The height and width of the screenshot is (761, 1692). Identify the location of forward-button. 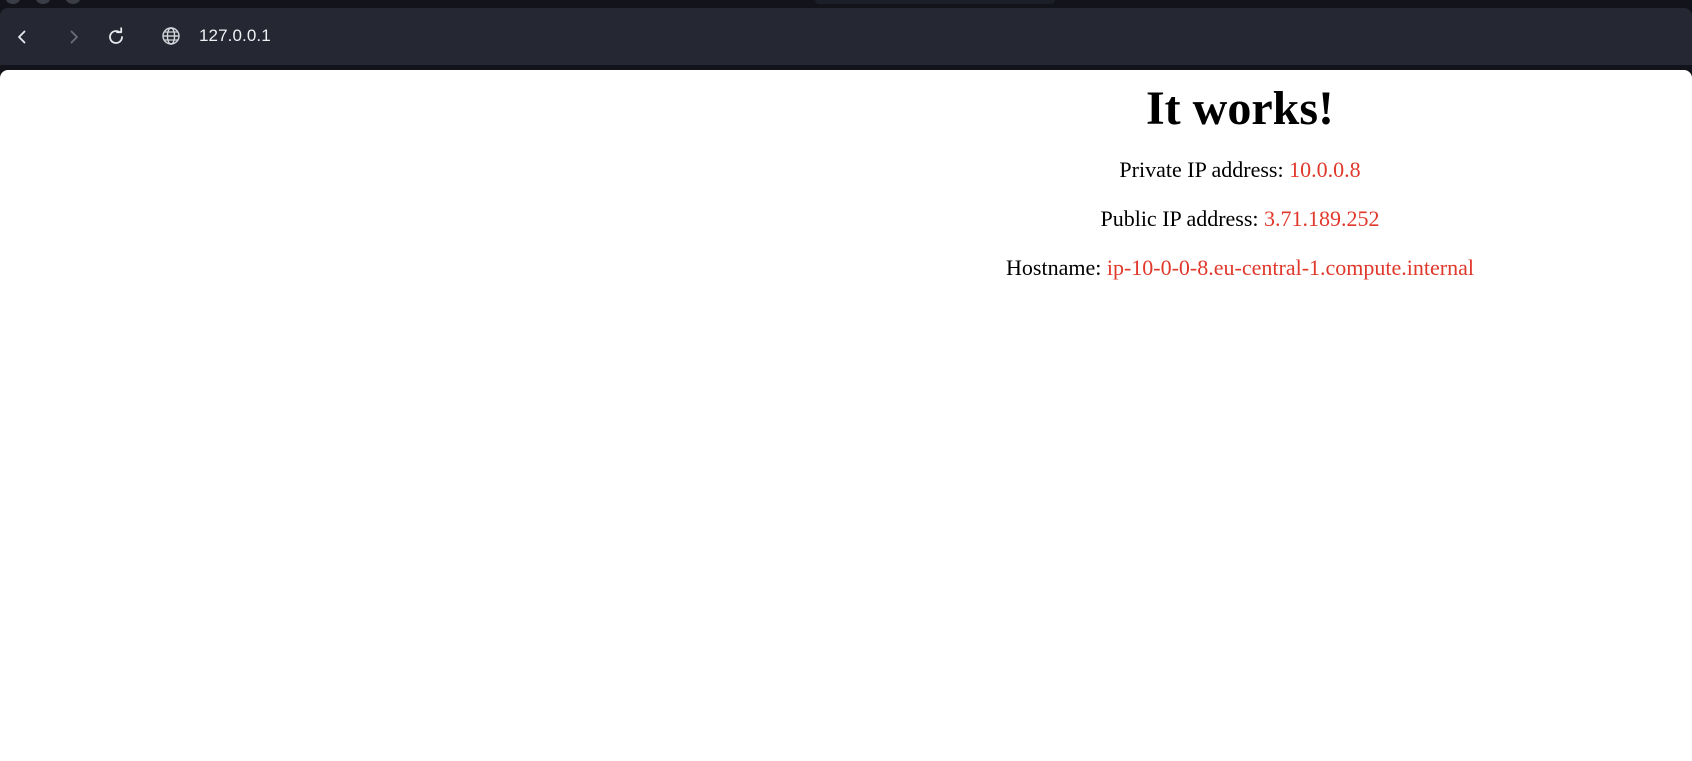
(74, 37).